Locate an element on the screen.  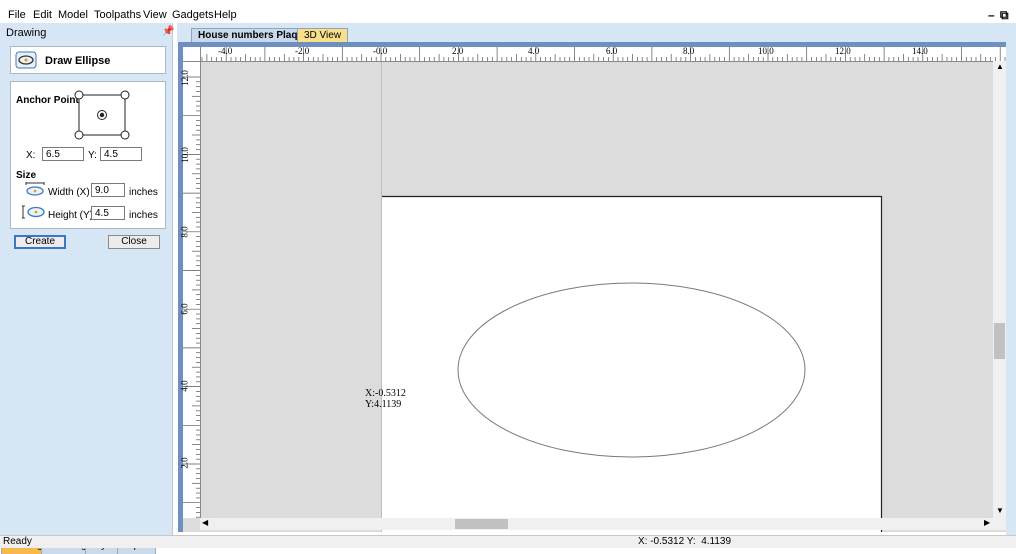
x-label: X: is located at coordinates (31, 155).